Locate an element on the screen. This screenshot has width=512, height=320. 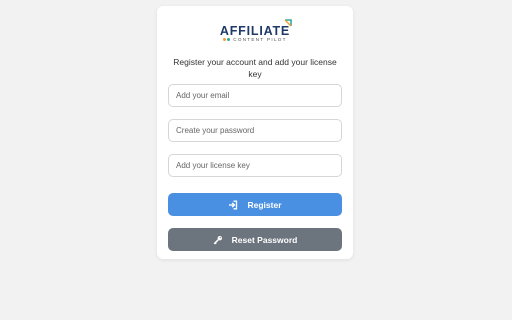
affiliate-content-pilot-logo: AFFILIATE CONTENT PILOT is located at coordinates (255, 35).